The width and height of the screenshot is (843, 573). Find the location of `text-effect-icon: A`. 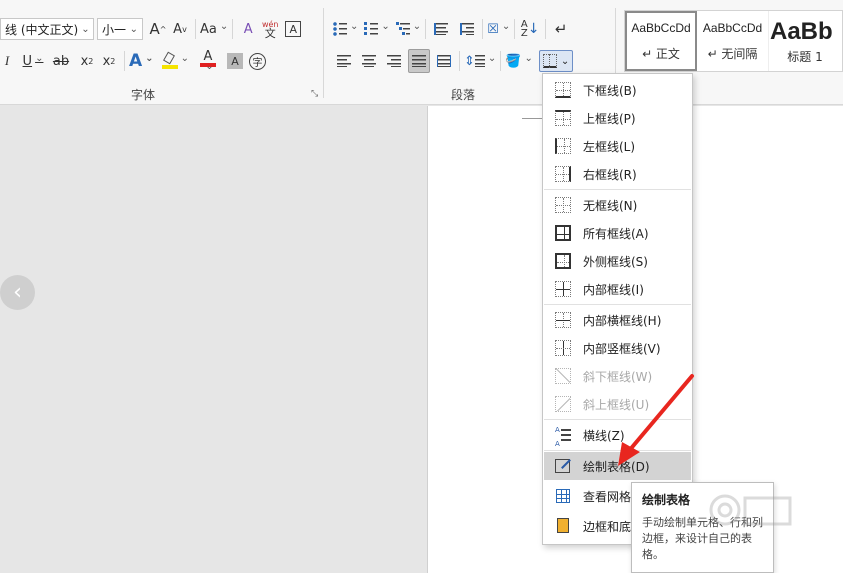

text-effect-icon: A is located at coordinates (136, 61).